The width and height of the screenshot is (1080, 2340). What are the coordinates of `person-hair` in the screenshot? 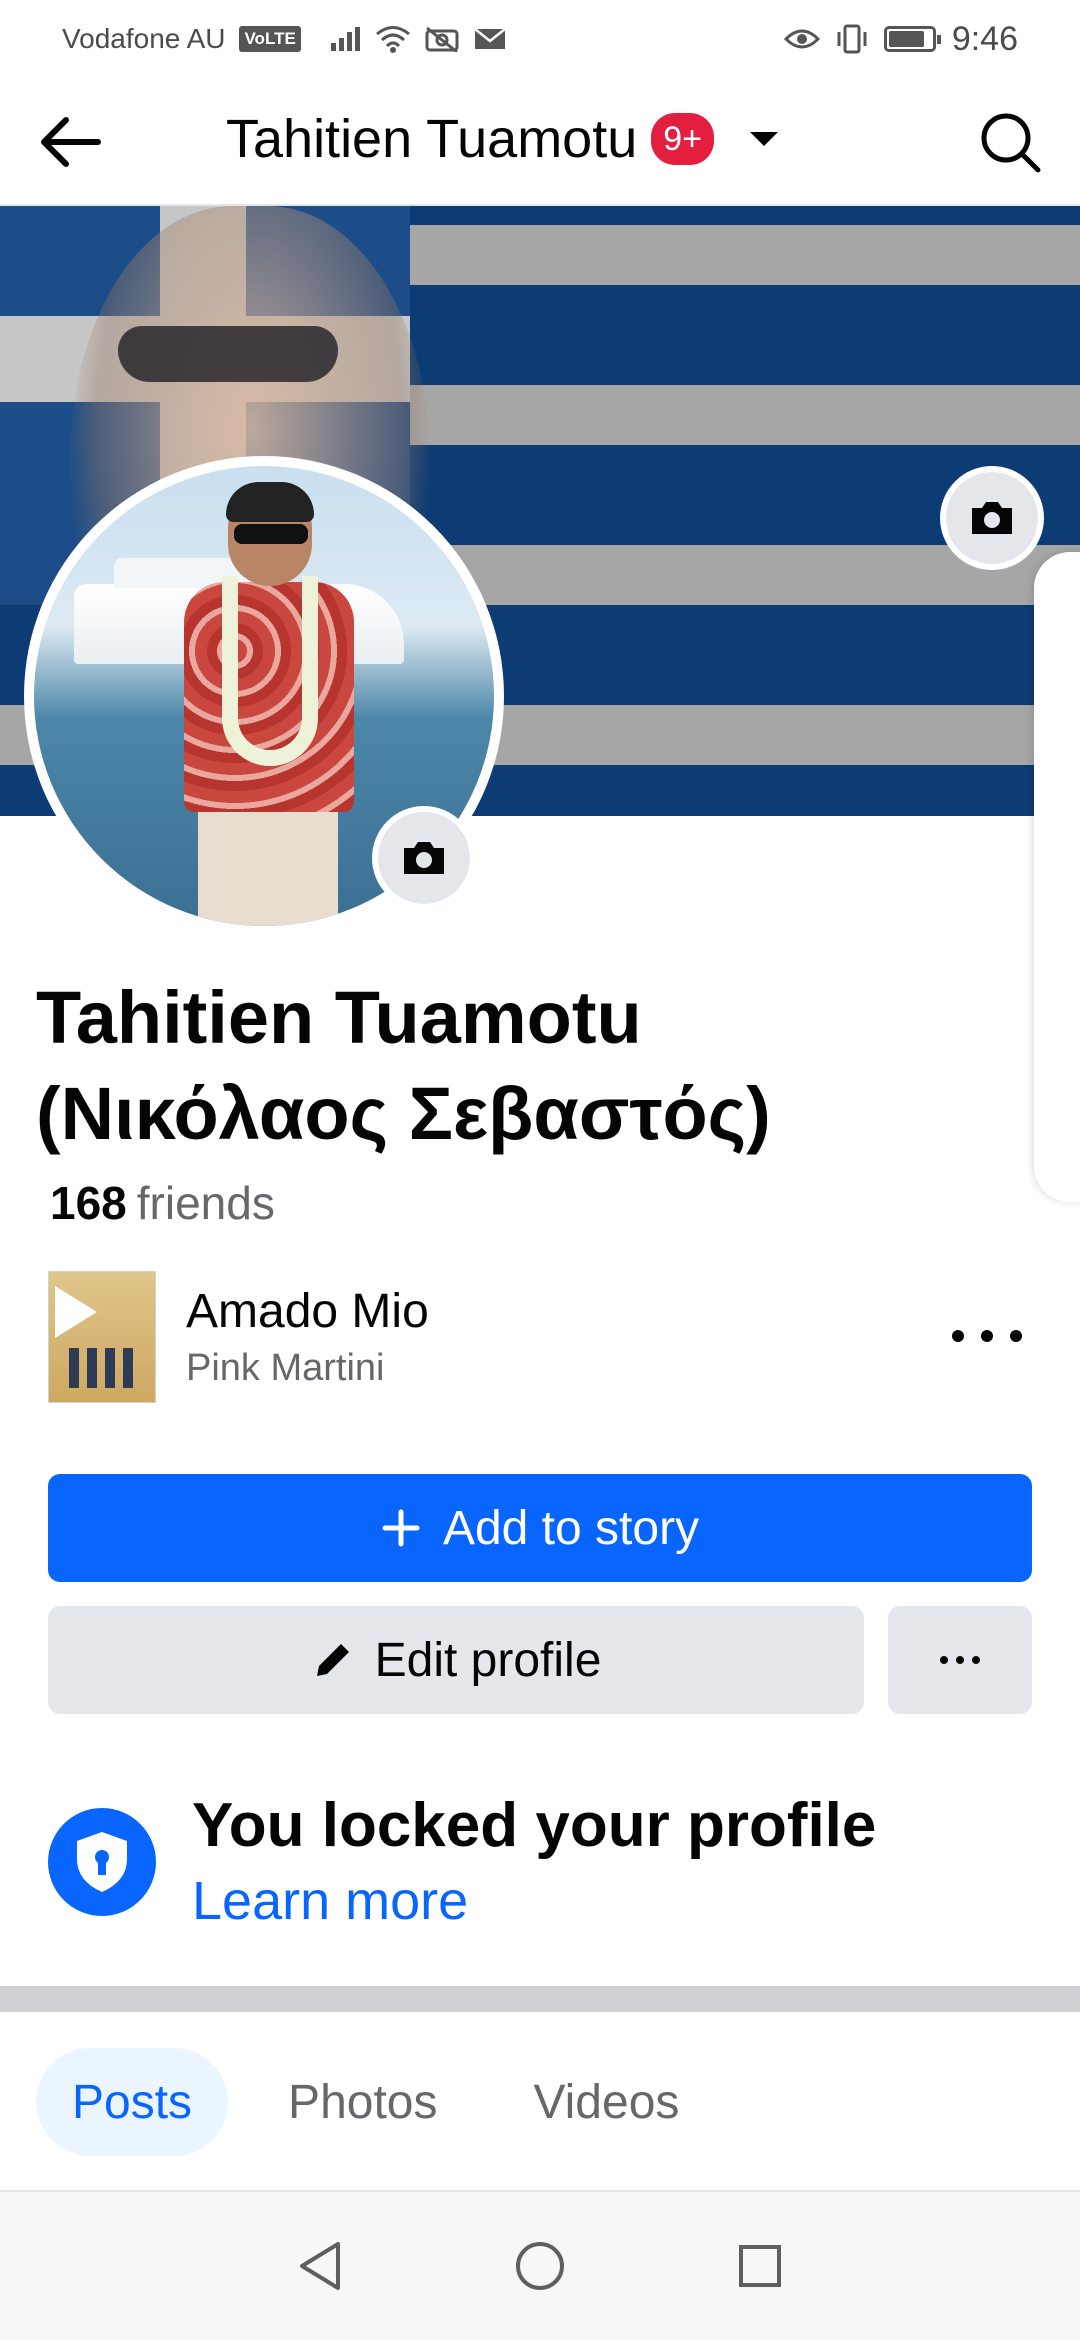 It's located at (270, 502).